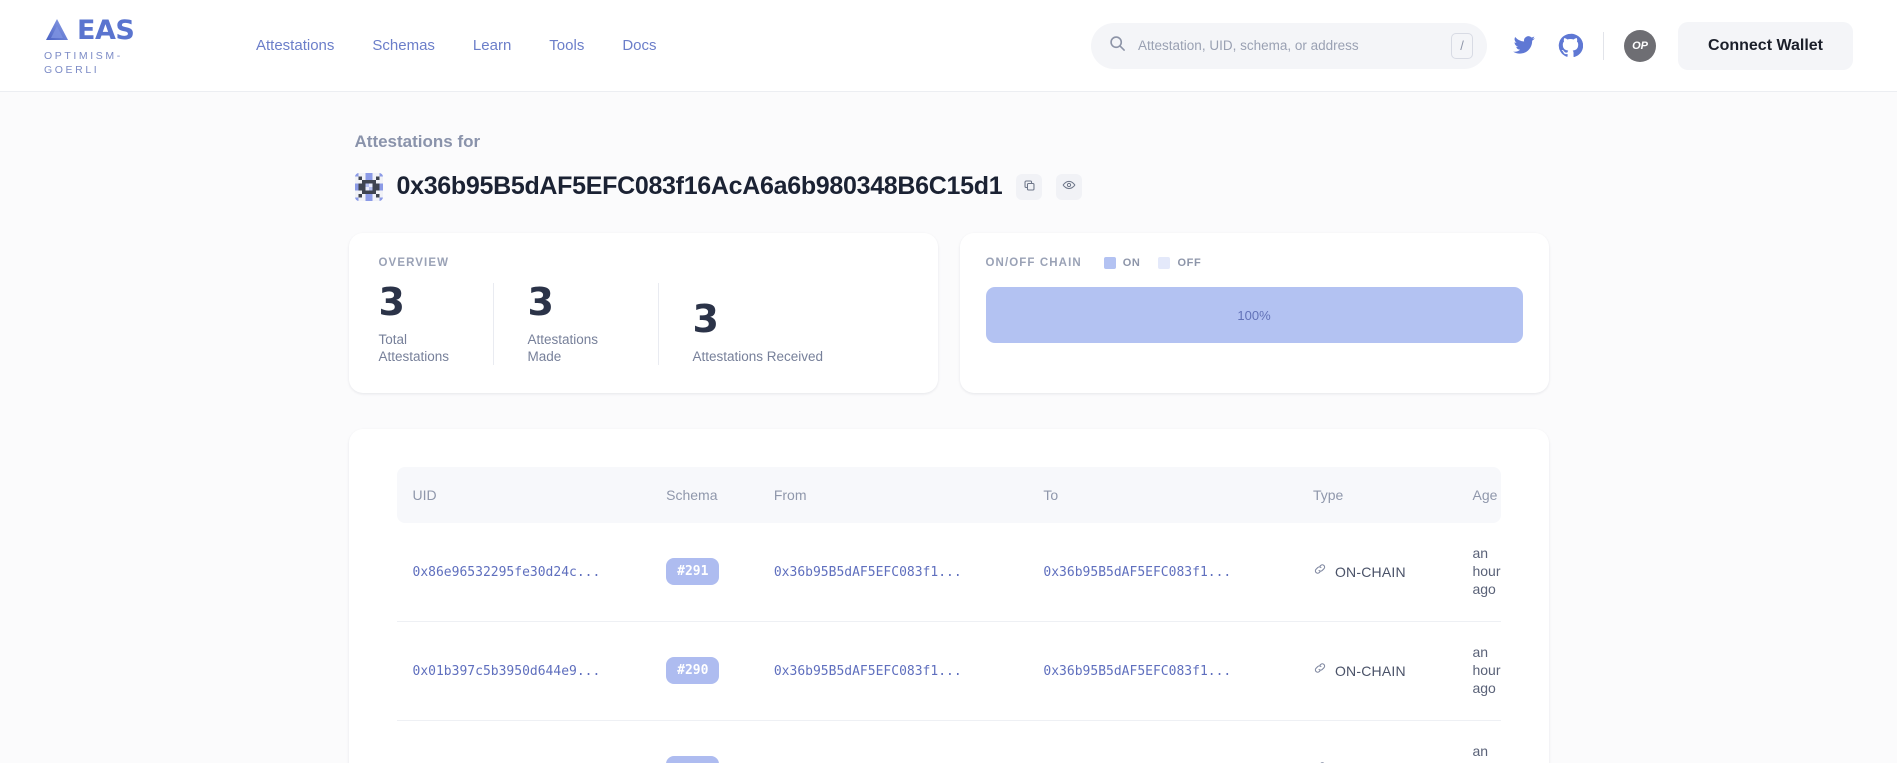 The width and height of the screenshot is (1897, 763). I want to click on legend-swatch-off, so click(1164, 263).